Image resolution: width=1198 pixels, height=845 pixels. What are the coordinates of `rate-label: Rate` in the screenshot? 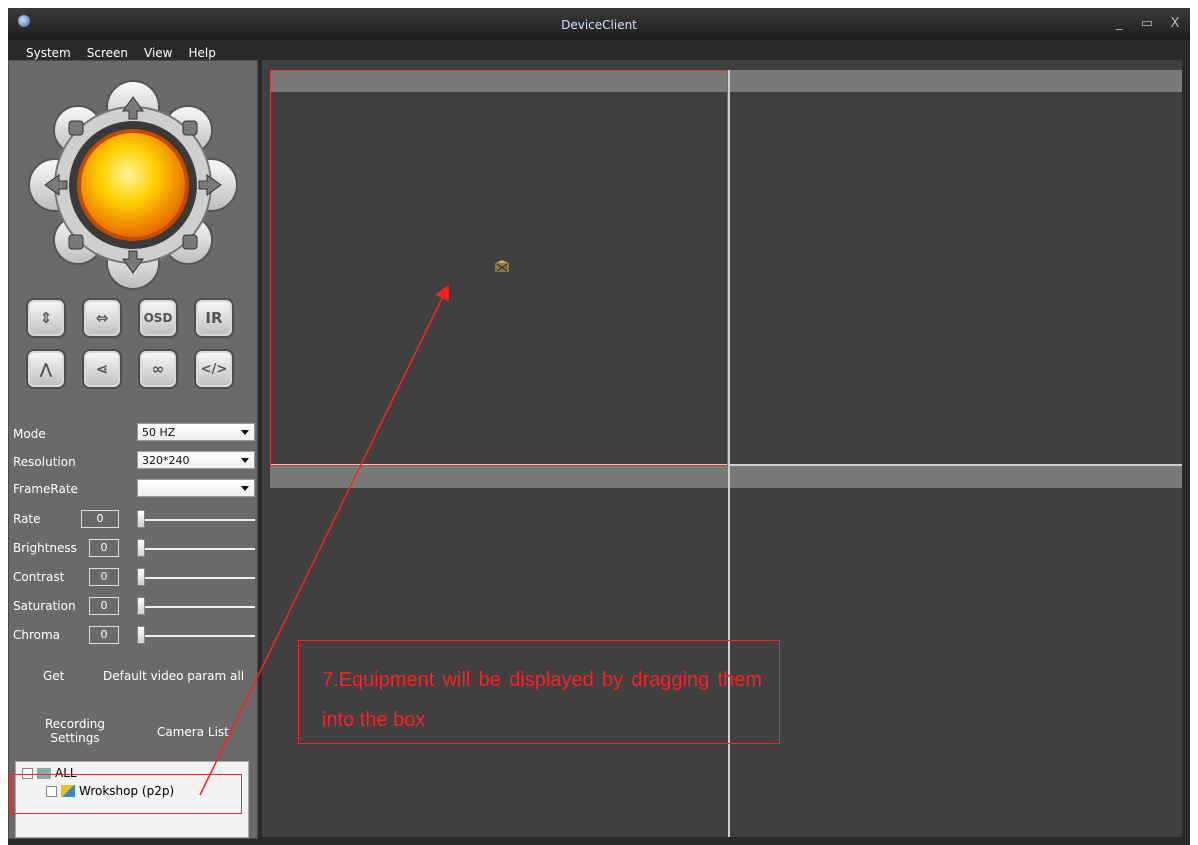 It's located at (27, 519).